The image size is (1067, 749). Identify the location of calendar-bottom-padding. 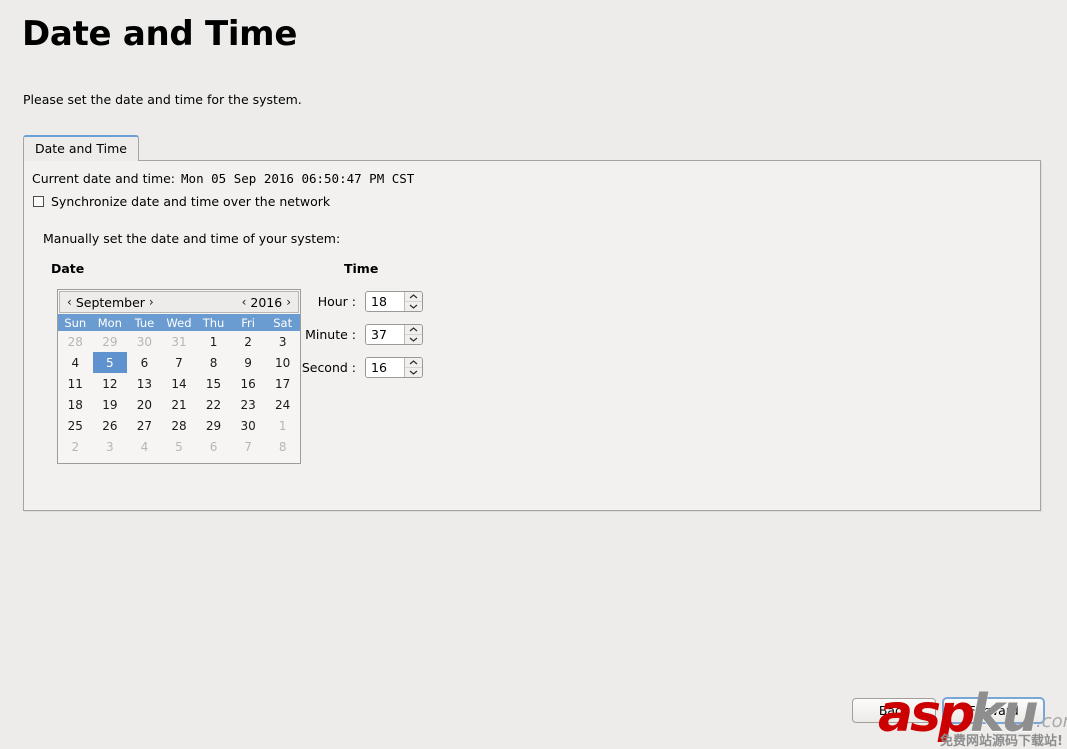
(179, 460).